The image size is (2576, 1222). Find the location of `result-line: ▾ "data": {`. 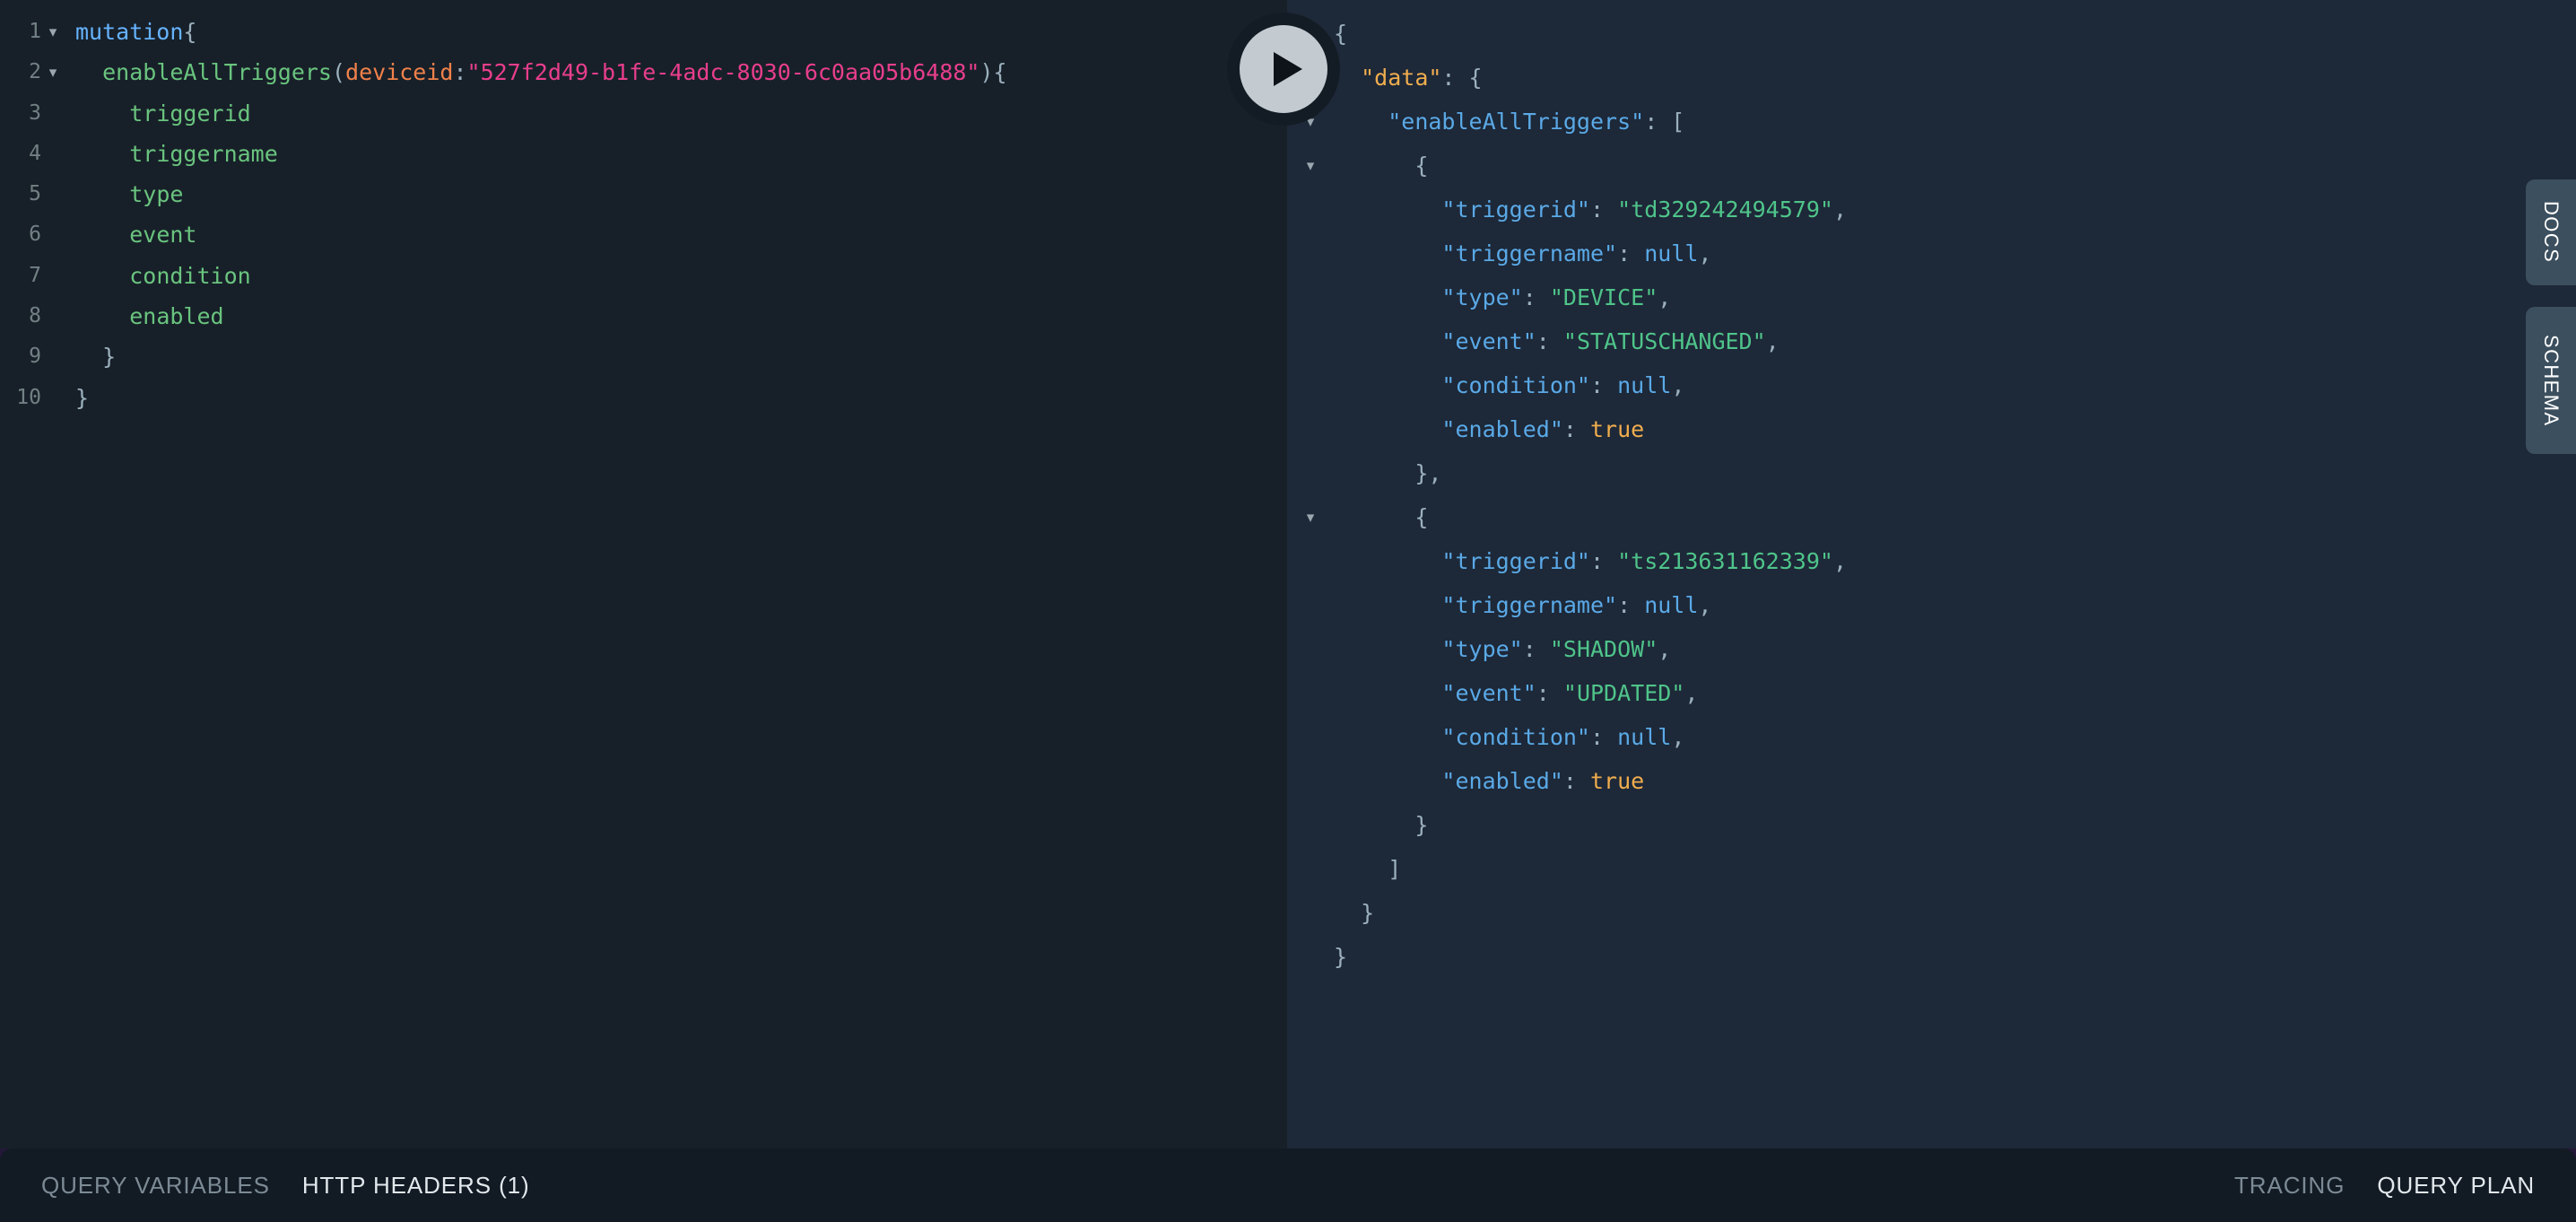

result-line: ▾ "data": { is located at coordinates (1931, 78).